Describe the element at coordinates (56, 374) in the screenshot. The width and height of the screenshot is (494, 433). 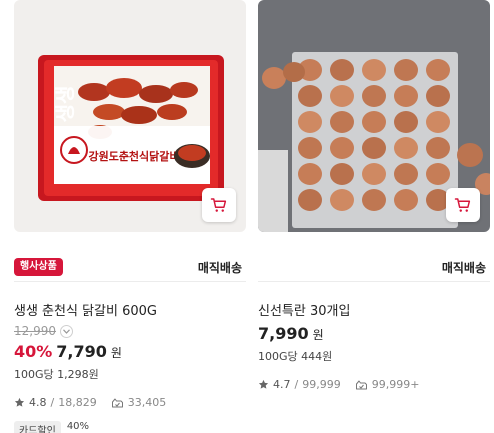
I see `unit-price: 100G당 1,298원` at that location.